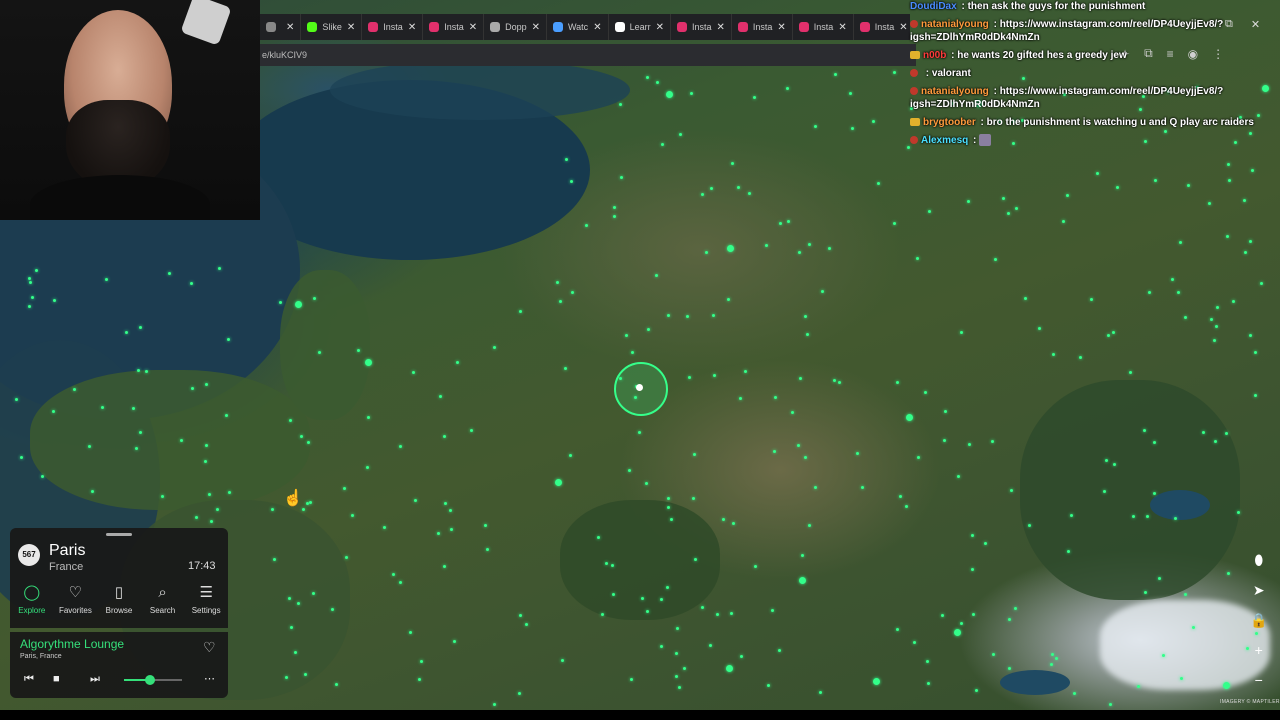 The image size is (1280, 720). Describe the element at coordinates (281, 27) in the screenshot. I see `browser-tab: ✕` at that location.